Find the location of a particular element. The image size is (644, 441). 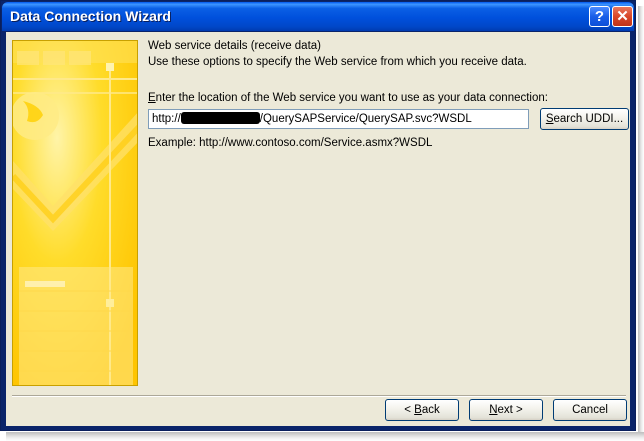

window-title: Data Connection Wizard is located at coordinates (90, 16).